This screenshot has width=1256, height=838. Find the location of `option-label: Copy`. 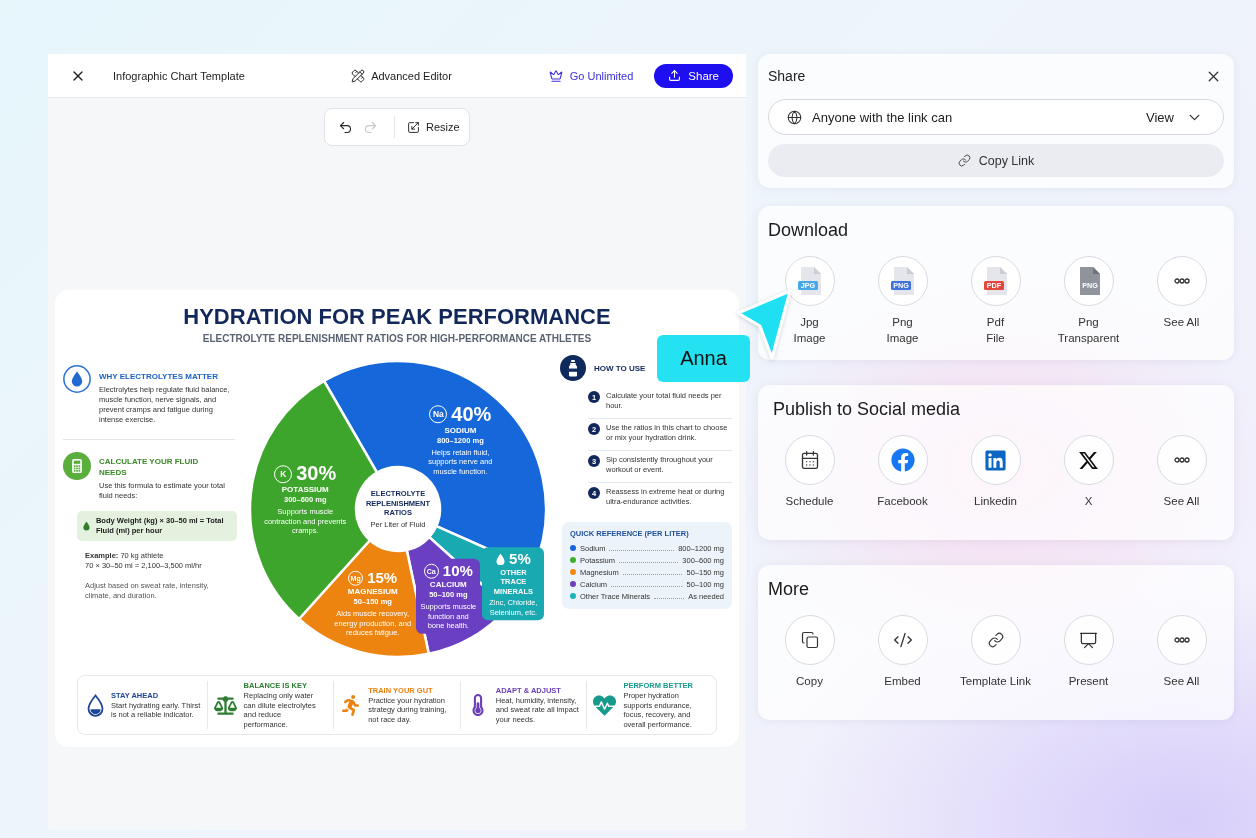

option-label: Copy is located at coordinates (809, 681).